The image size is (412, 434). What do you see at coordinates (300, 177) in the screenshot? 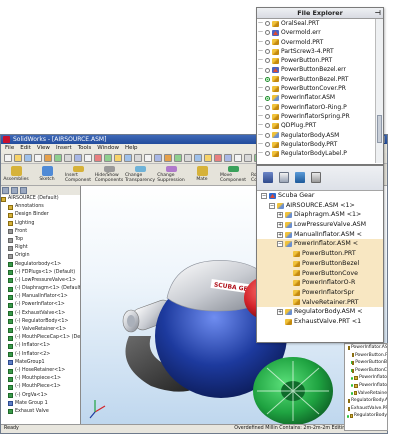
I see `properties-icon` at bounding box center [300, 177].